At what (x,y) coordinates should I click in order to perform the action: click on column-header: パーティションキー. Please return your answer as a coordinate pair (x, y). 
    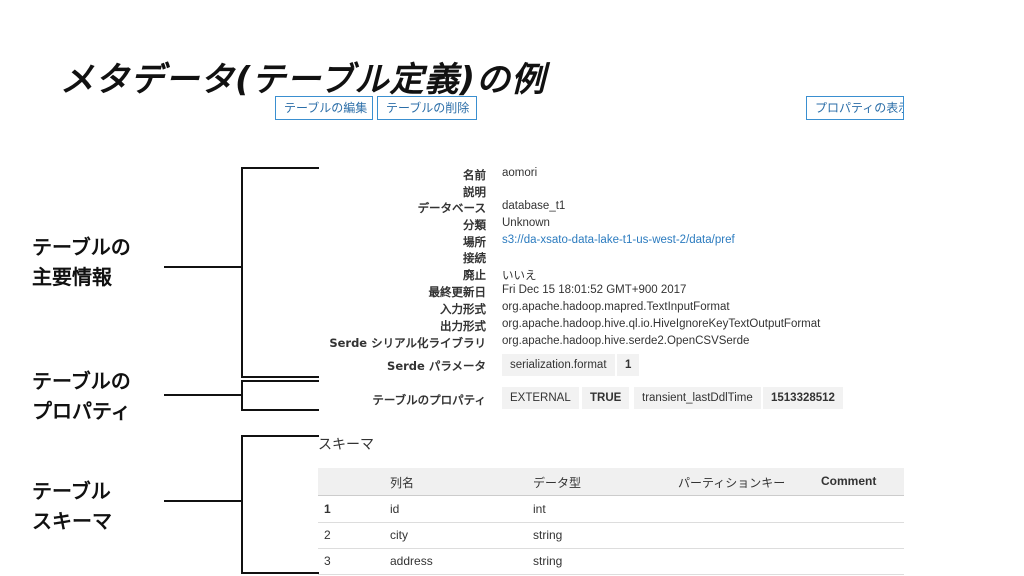
    Looking at the image, I should click on (731, 482).